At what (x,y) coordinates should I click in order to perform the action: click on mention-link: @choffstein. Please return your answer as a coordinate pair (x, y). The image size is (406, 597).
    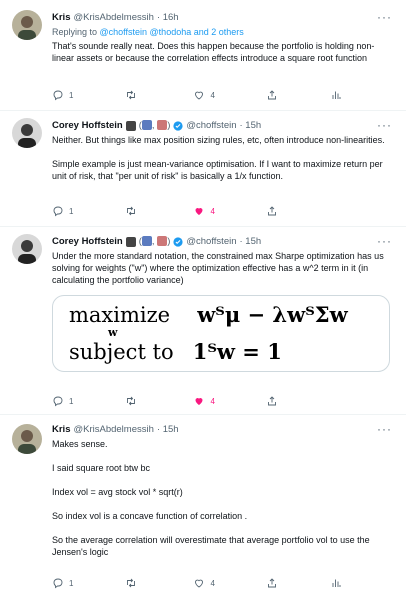
    Looking at the image, I should click on (124, 32).